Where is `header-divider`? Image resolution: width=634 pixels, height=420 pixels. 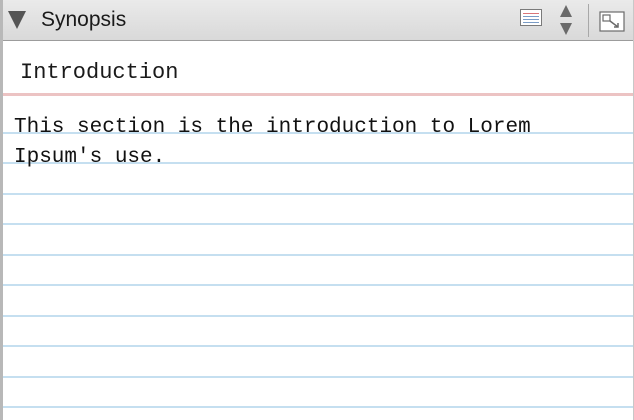
header-divider is located at coordinates (588, 20).